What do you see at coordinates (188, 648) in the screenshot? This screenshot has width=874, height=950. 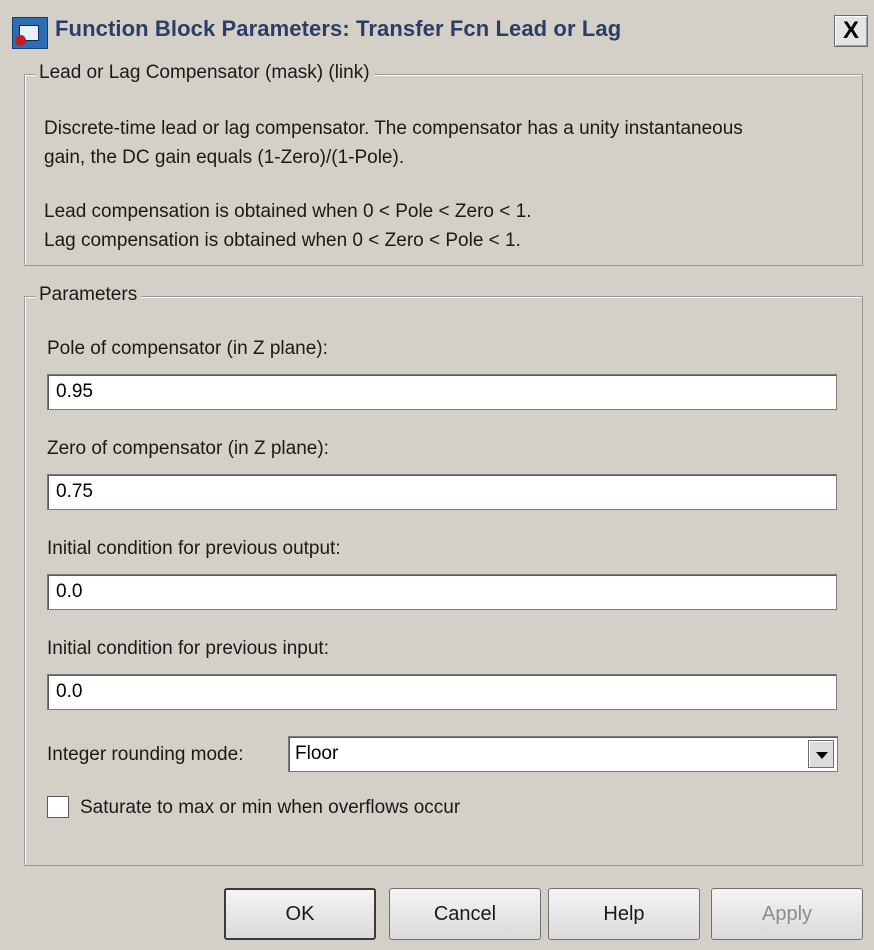 I see `ic-input-label: Initial condition for previous input:` at bounding box center [188, 648].